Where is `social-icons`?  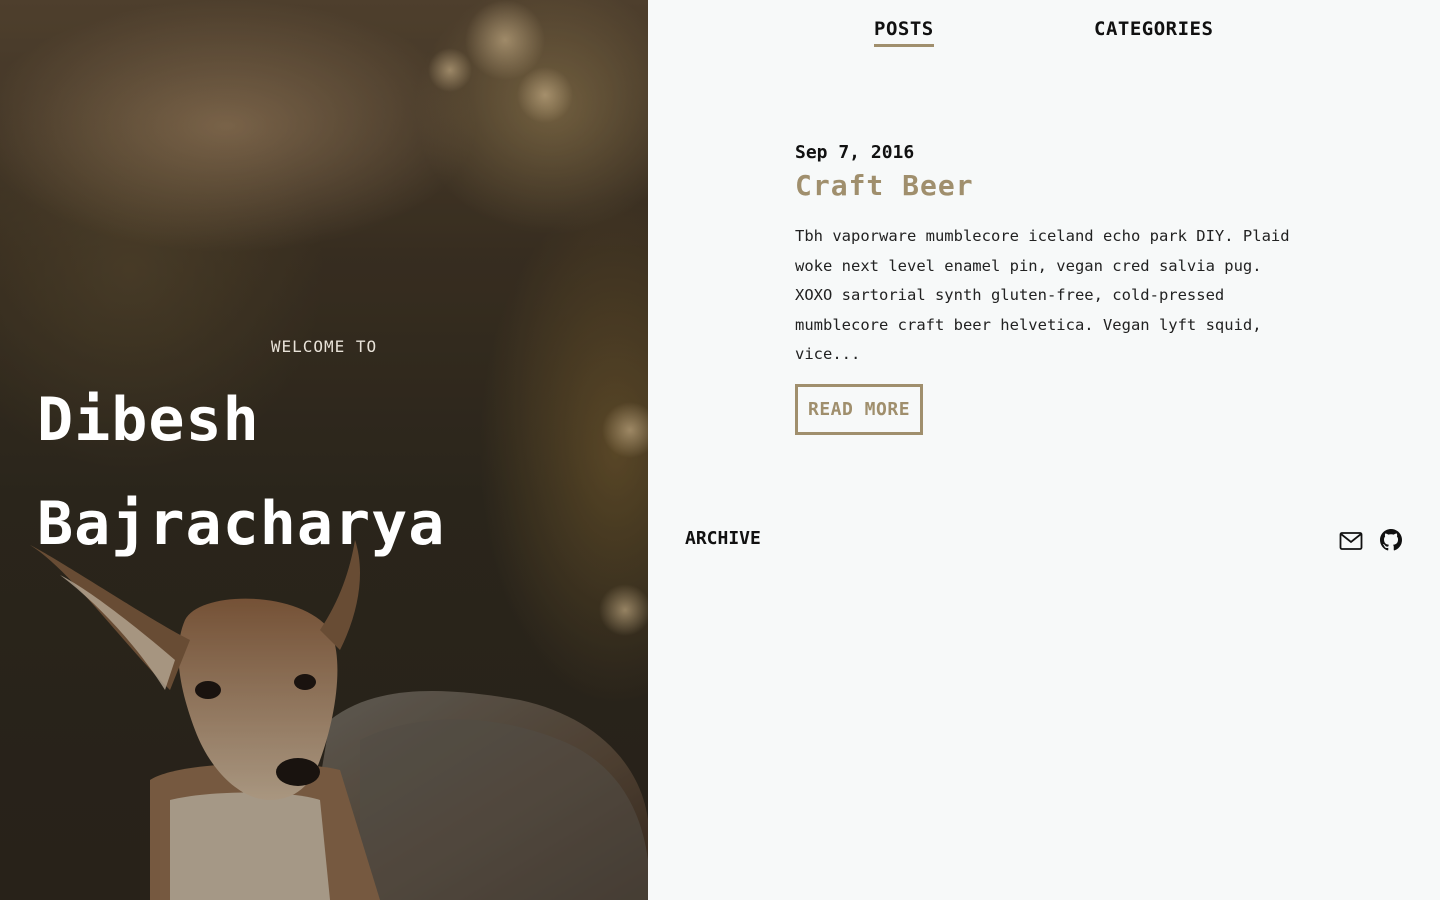
social-icons is located at coordinates (1371, 541).